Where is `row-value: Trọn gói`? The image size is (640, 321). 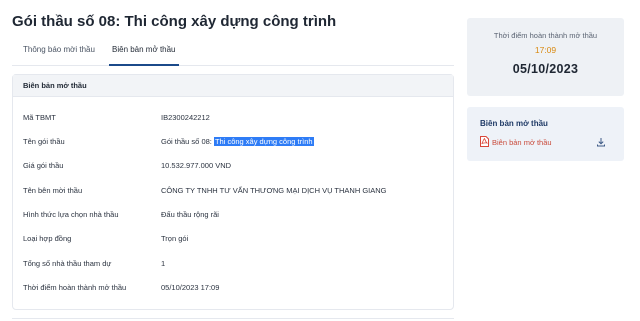
row-value: Trọn gói is located at coordinates (175, 238).